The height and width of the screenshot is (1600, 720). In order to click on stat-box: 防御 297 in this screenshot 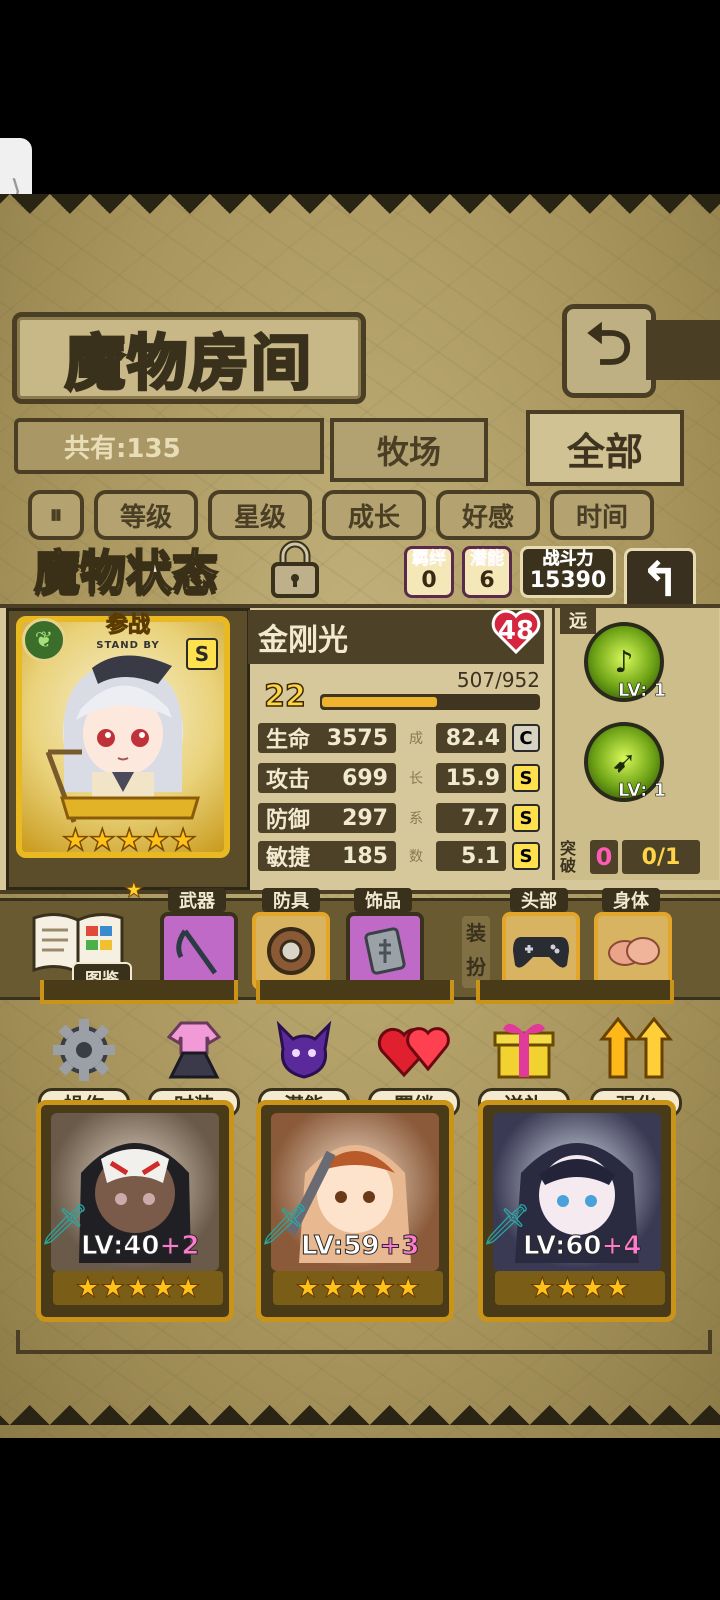, I will do `click(327, 818)`.